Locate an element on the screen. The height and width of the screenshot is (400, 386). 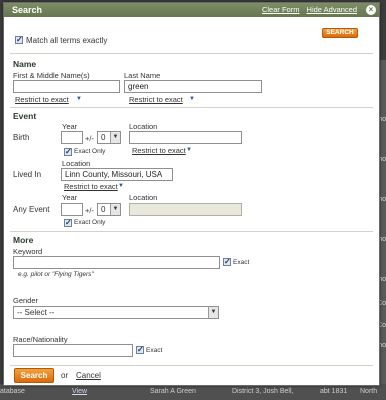
event-heading: Event is located at coordinates (25, 116).